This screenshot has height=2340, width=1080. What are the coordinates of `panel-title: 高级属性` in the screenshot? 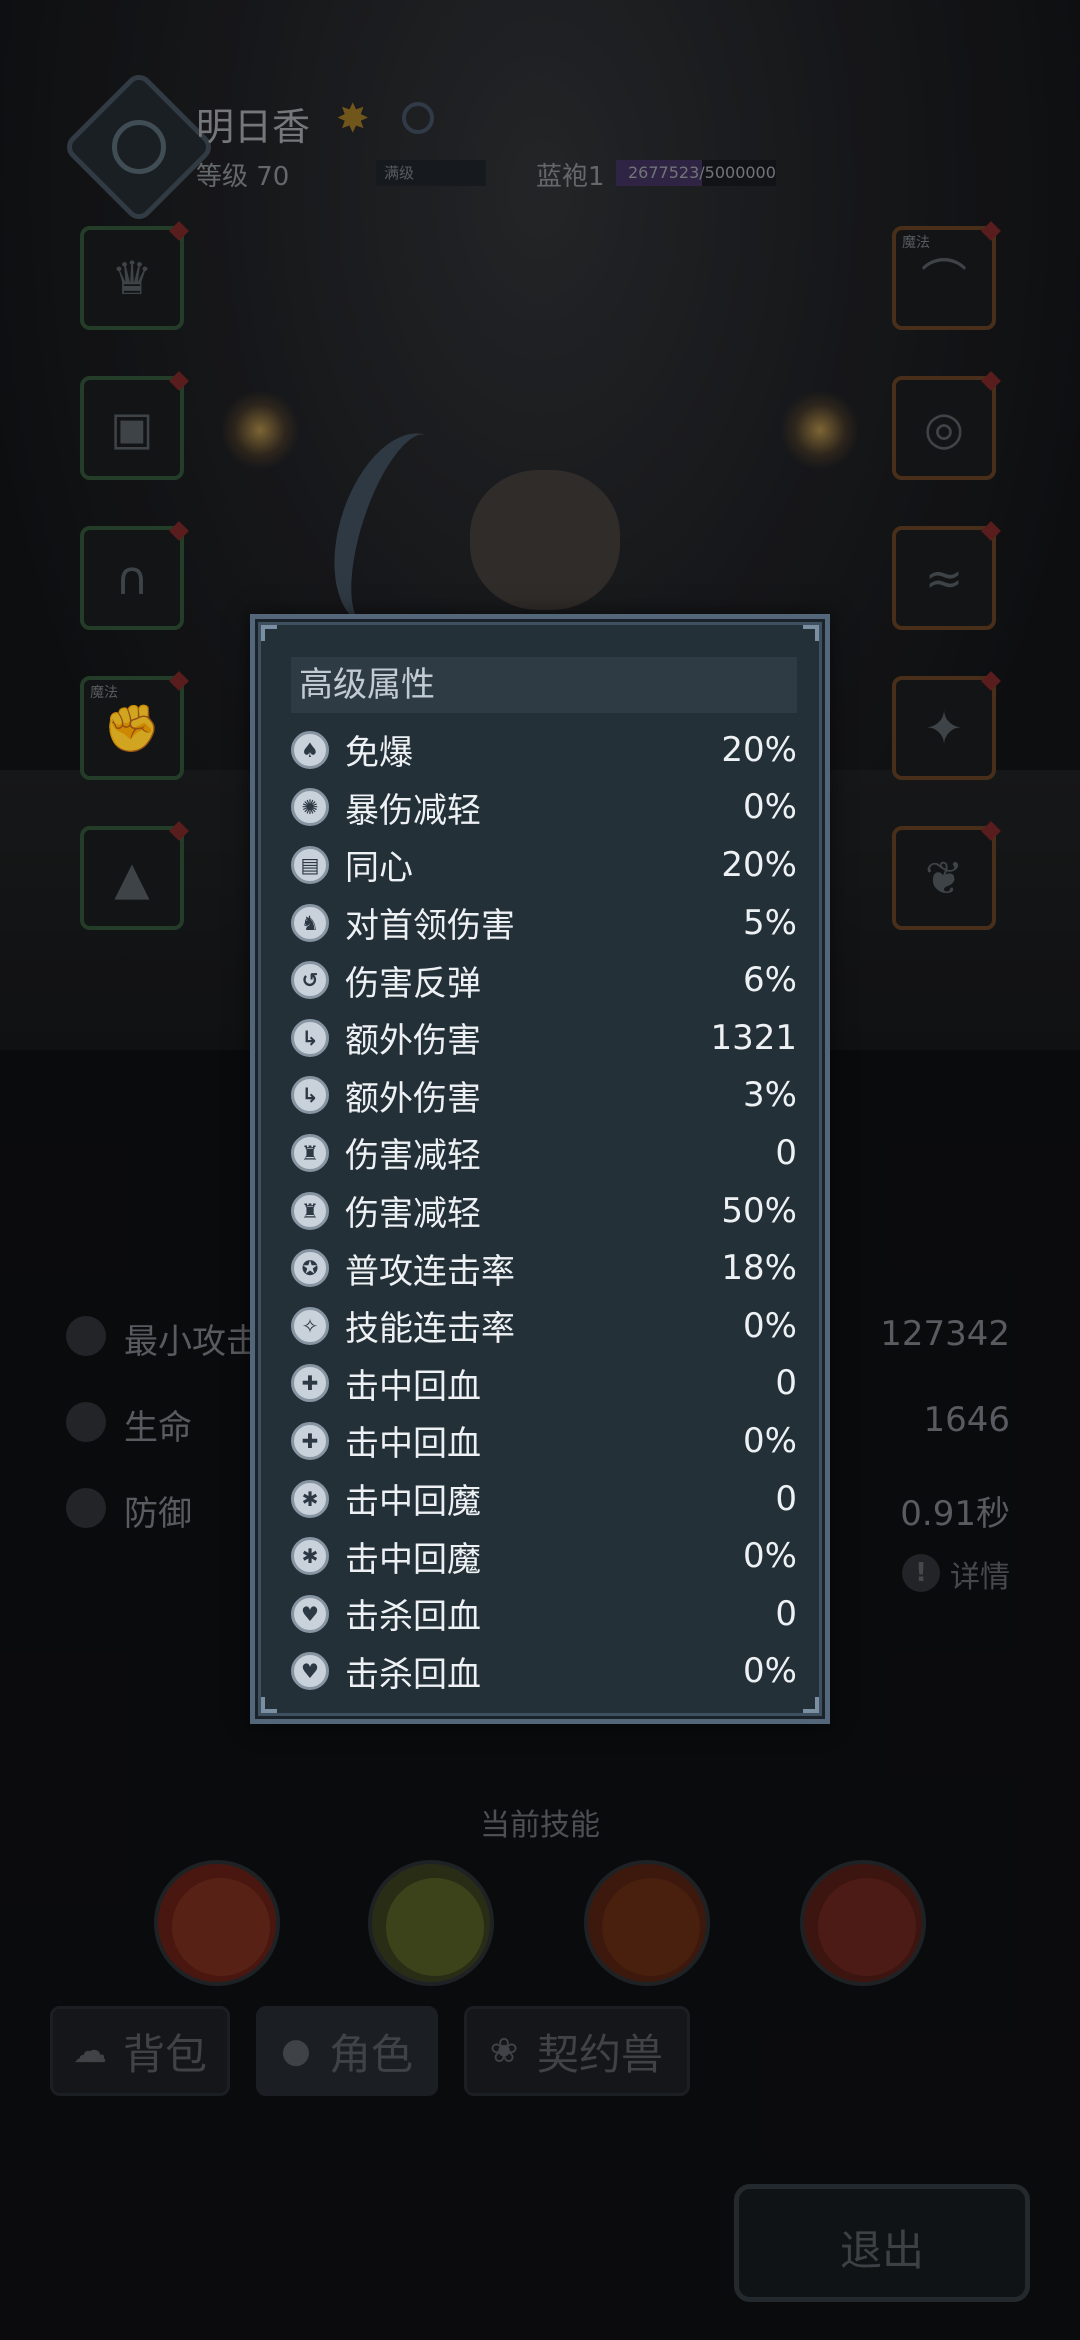 It's located at (367, 685).